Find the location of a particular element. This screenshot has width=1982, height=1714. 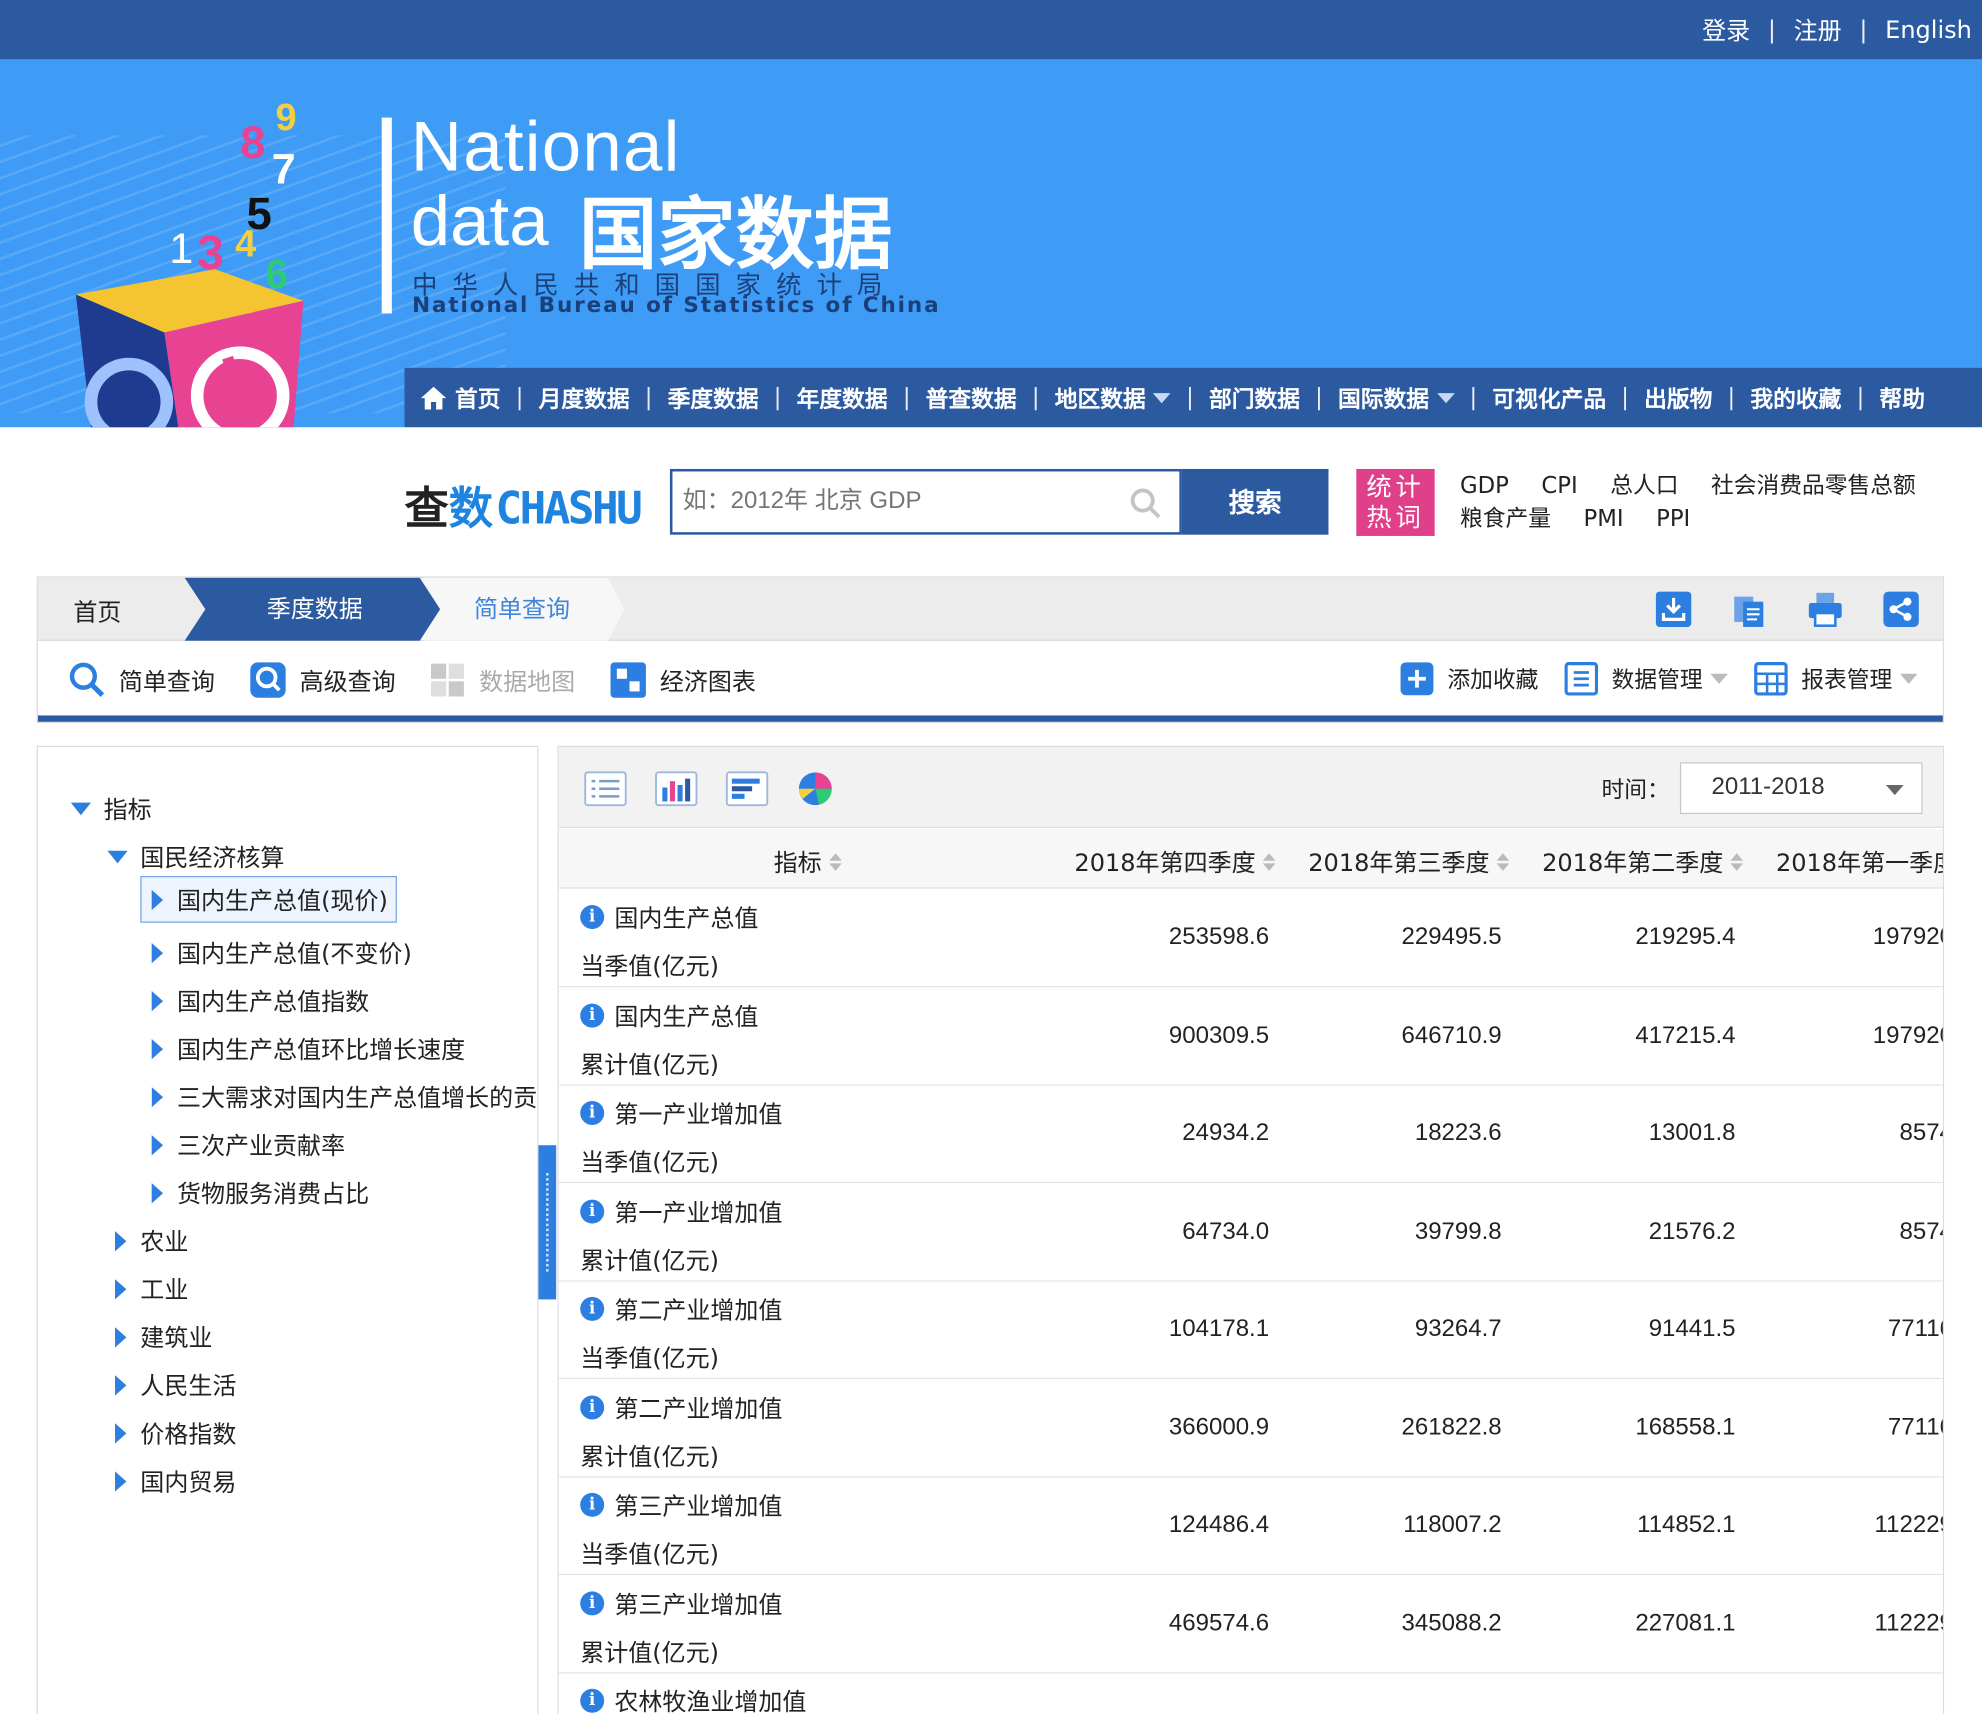

column-header-q4: 2018年第四季度 is located at coordinates (1175, 861).